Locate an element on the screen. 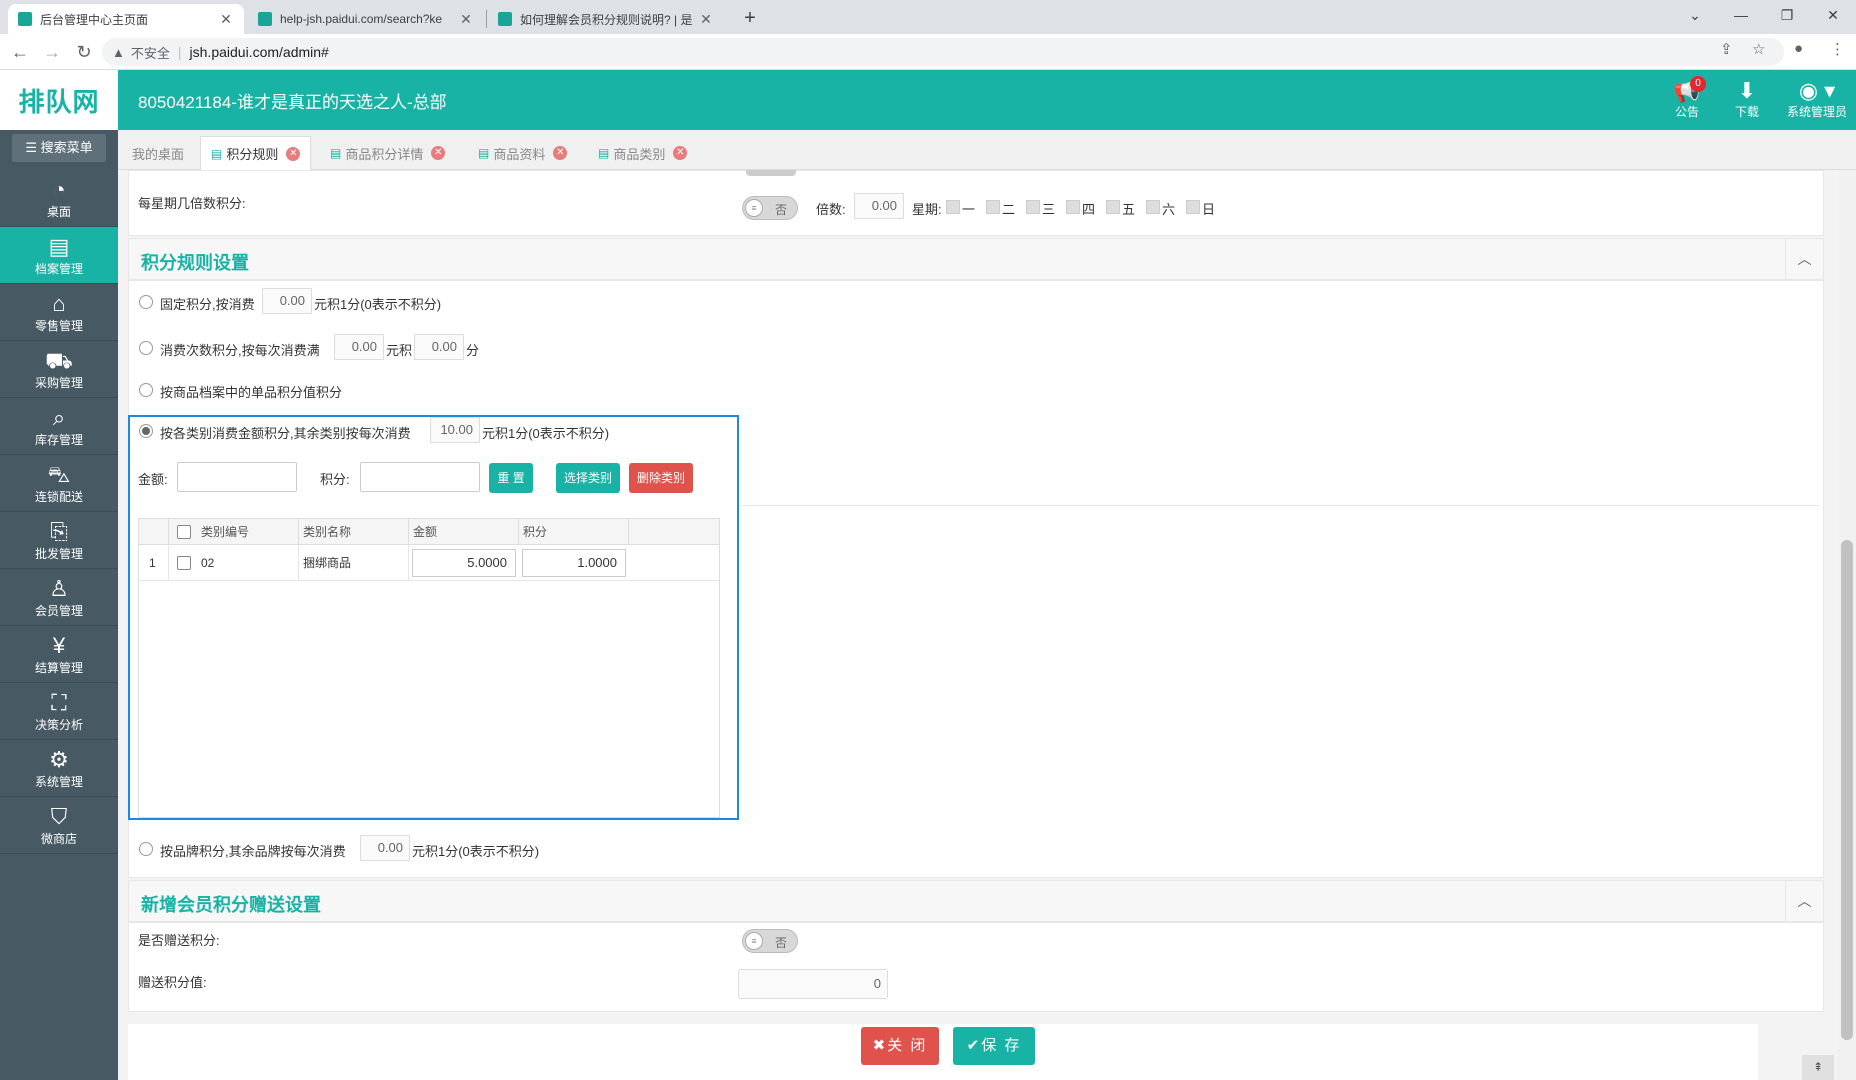  download-button: ⬇ 下载 is located at coordinates (1747, 99).